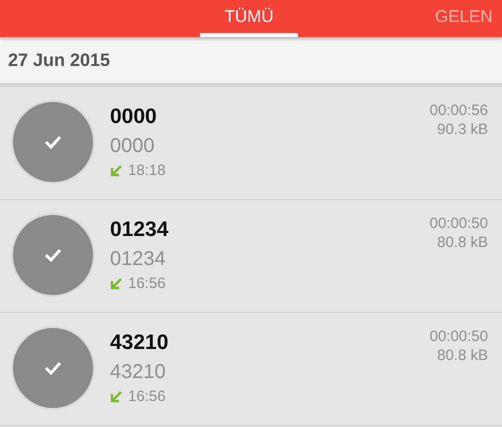  What do you see at coordinates (133, 116) in the screenshot?
I see `caller-name: 0000` at bounding box center [133, 116].